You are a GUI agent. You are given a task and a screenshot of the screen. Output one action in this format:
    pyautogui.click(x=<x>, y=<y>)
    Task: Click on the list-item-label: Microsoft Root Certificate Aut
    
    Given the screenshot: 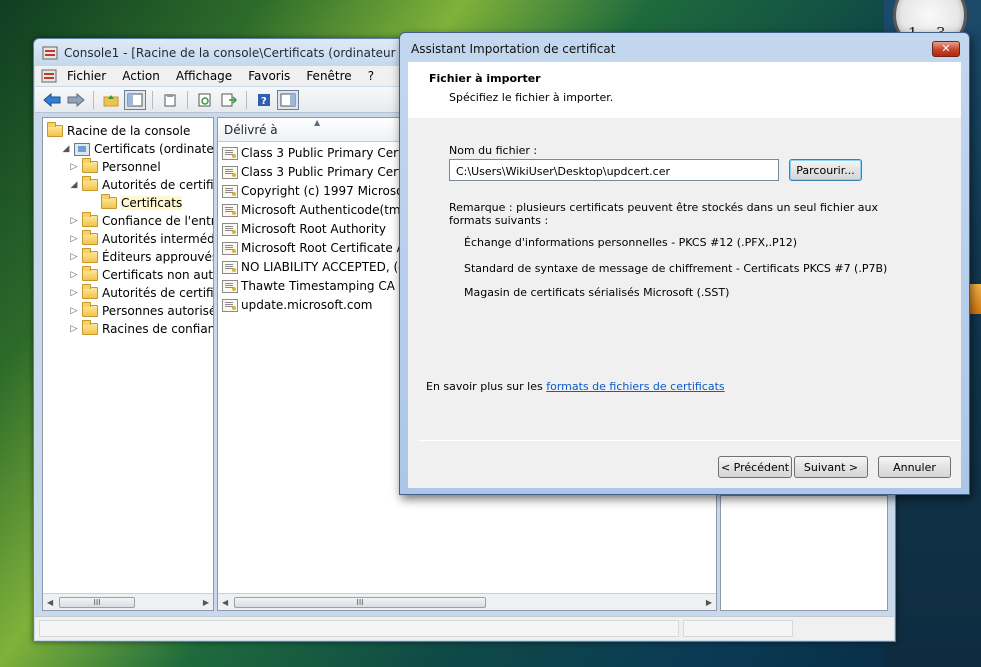 What is the action you would take?
    pyautogui.click(x=329, y=248)
    